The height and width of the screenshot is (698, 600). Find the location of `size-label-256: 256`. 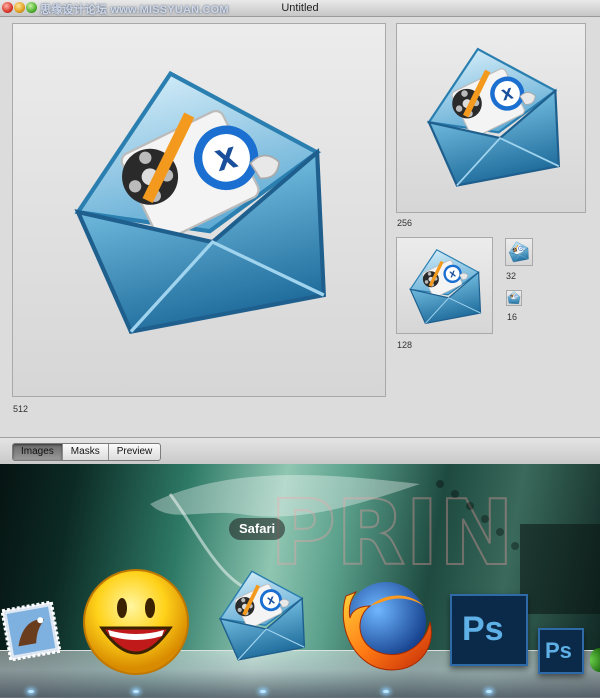

size-label-256: 256 is located at coordinates (405, 223).